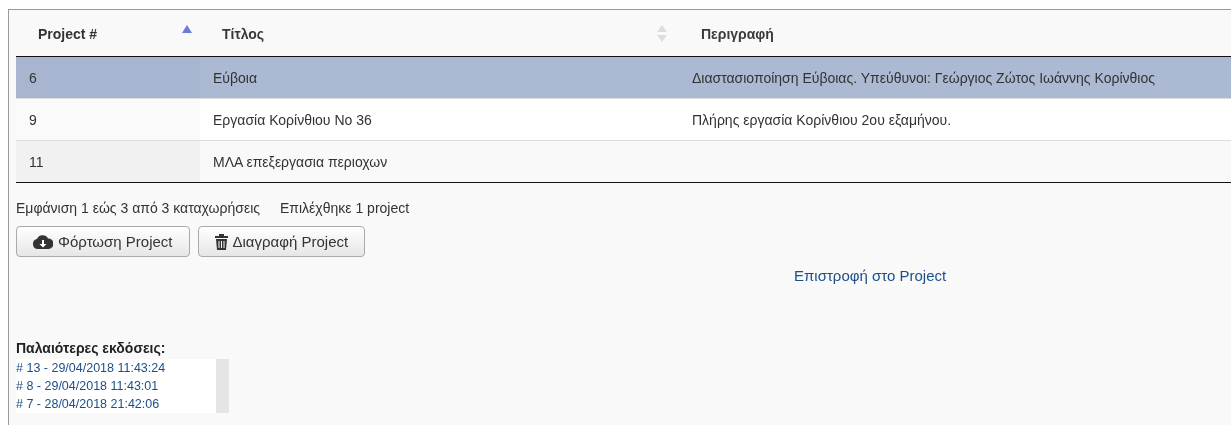  Describe the element at coordinates (116, 386) in the screenshot. I see `version-link: # 8 - 29/04/2018 11:43:01` at that location.